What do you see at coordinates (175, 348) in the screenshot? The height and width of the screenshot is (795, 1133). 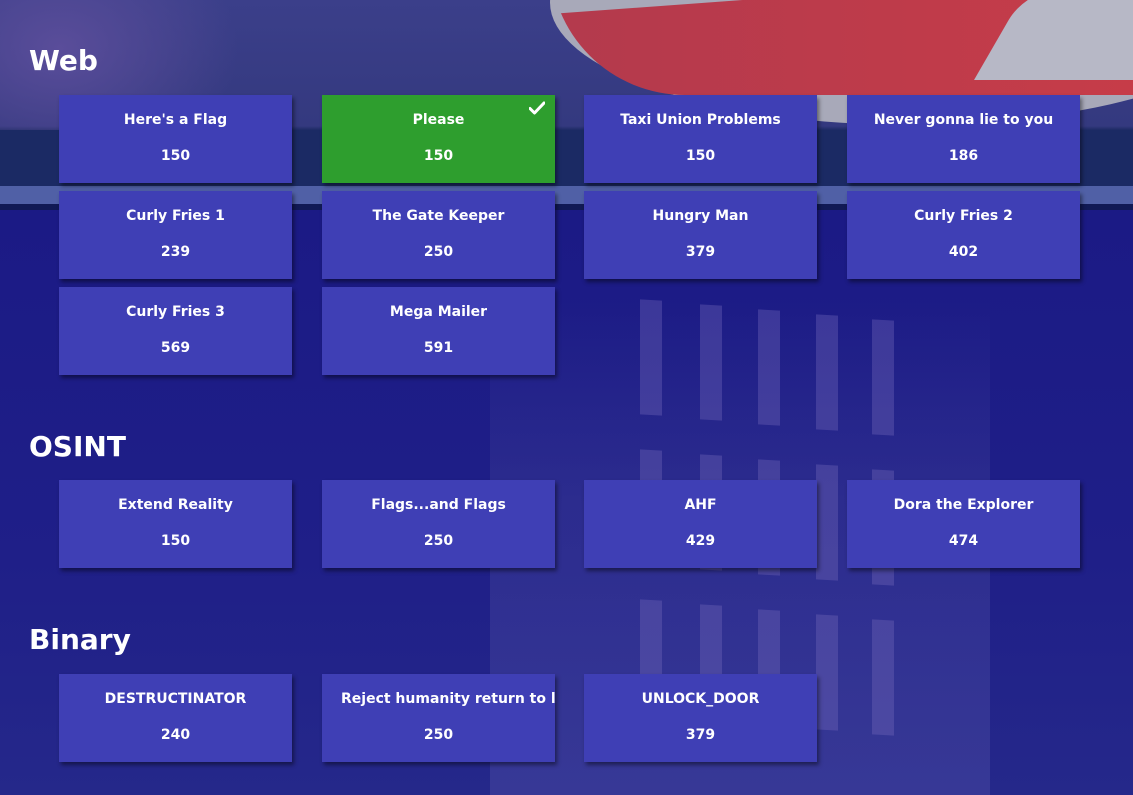 I see `challenge-points: 569` at bounding box center [175, 348].